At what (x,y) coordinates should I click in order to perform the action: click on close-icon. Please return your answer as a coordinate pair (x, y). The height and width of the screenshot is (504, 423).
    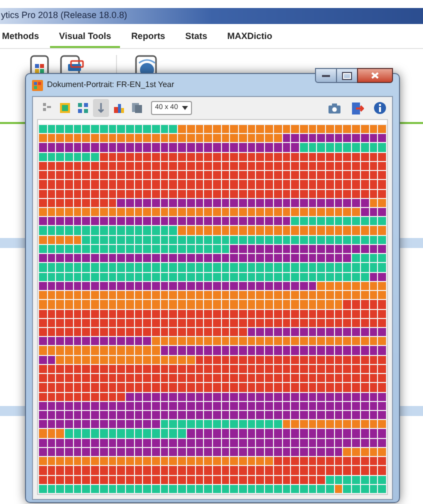
    Looking at the image, I should click on (375, 75).